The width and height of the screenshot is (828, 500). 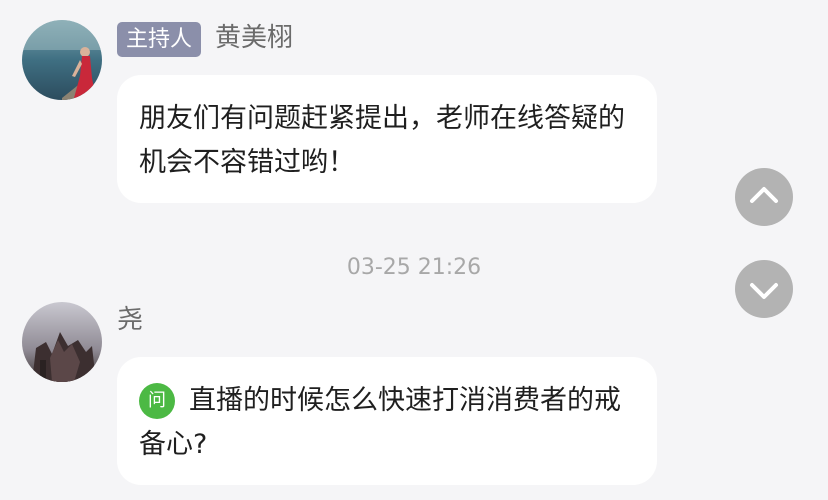 I want to click on question-text: 直播的时候怎么快速打消消费者的戒备心?, so click(x=380, y=422).